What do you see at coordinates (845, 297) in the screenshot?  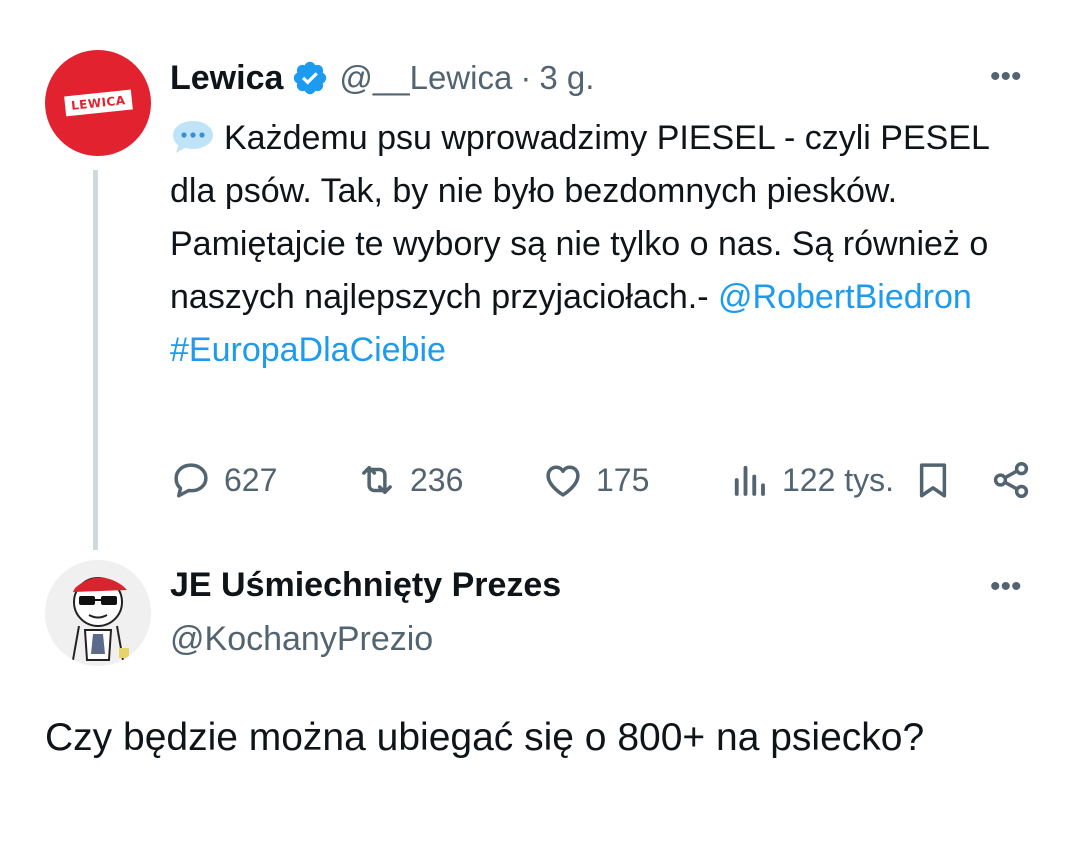 I see `mention-link: @RobertBiedron` at bounding box center [845, 297].